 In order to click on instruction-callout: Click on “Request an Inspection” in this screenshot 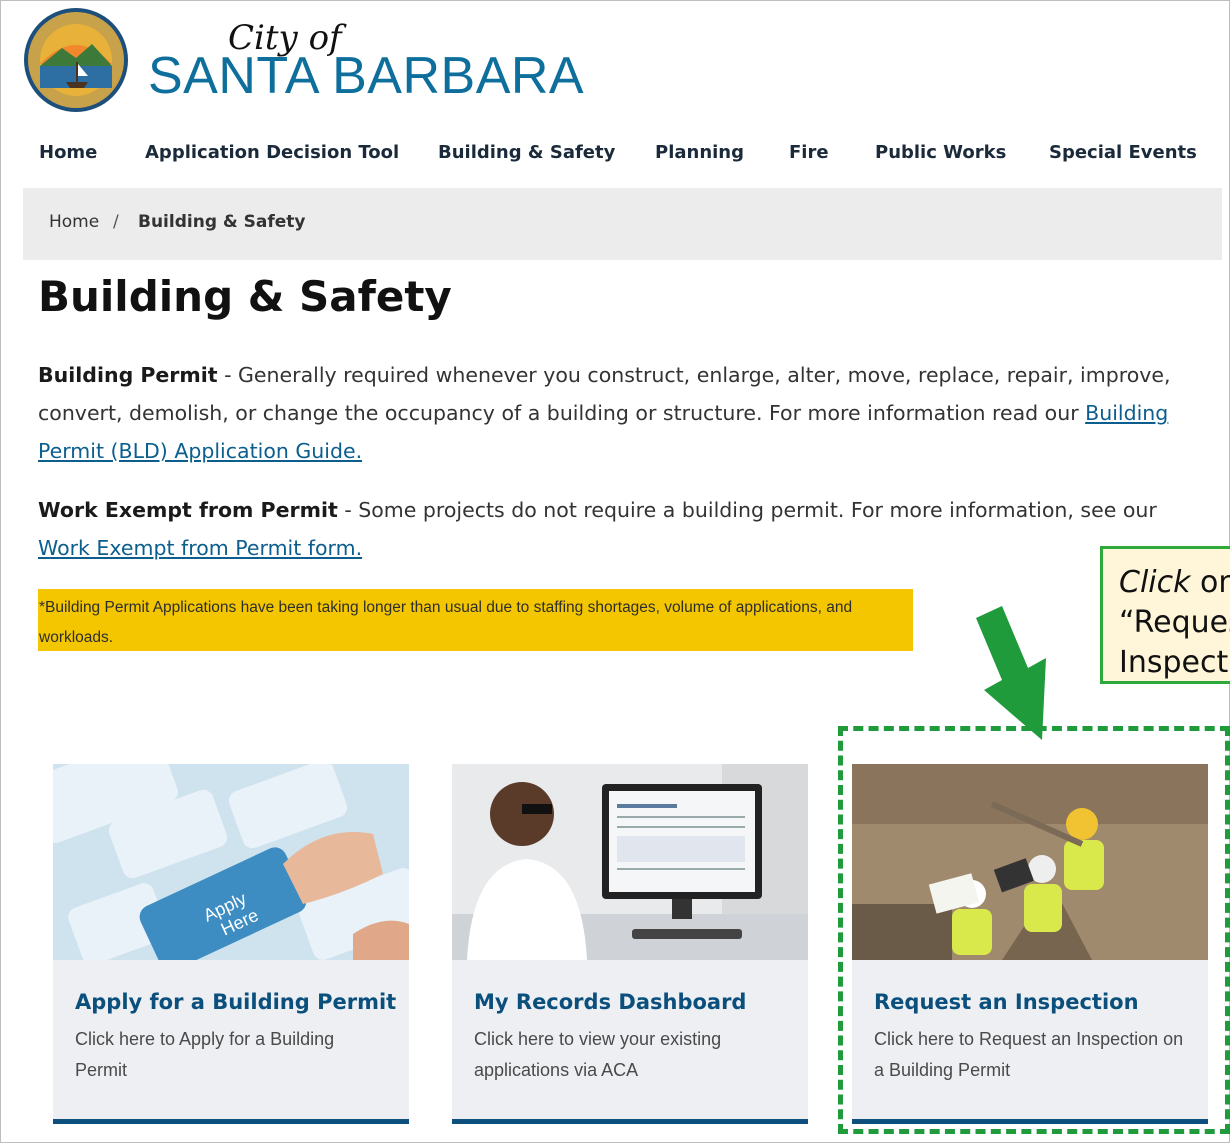, I will do `click(1165, 615)`.